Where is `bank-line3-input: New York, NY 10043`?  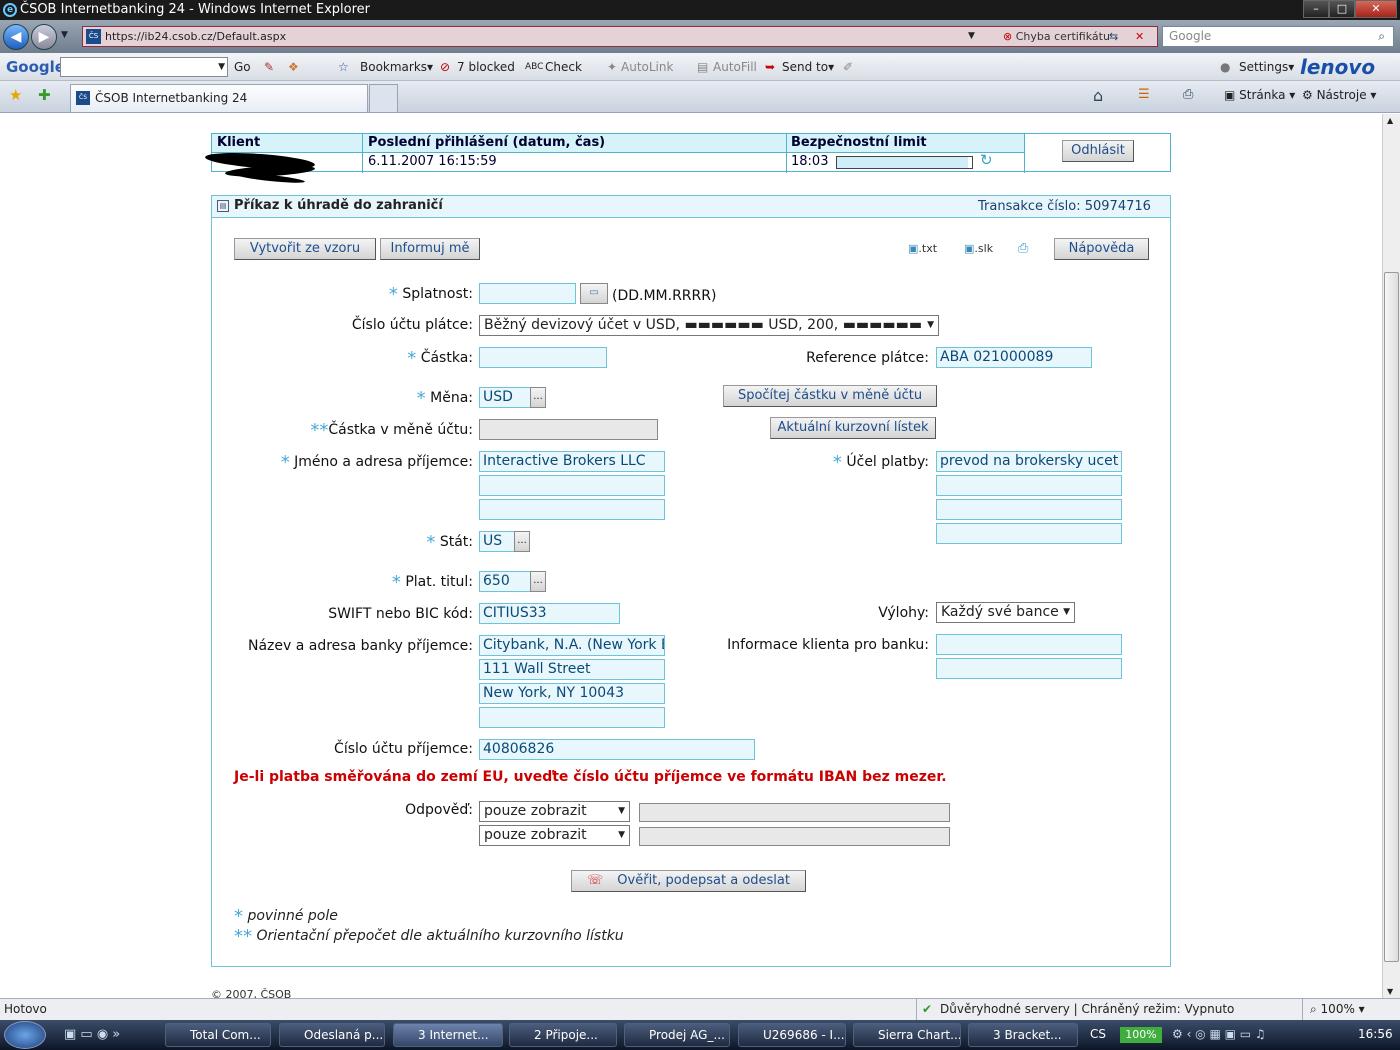 bank-line3-input: New York, NY 10043 is located at coordinates (572, 693).